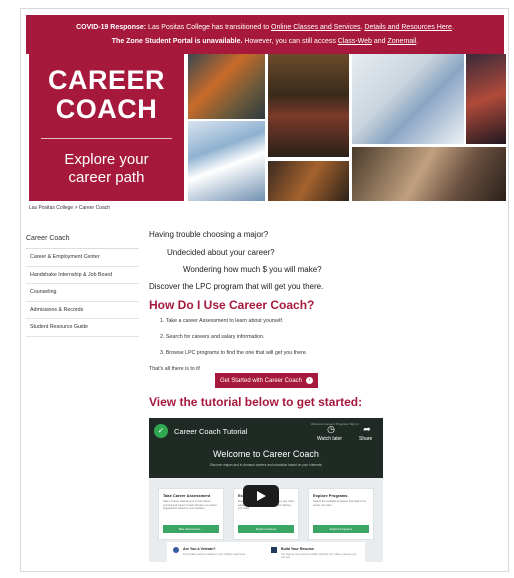  Describe the element at coordinates (331, 429) in the screenshot. I see `clock-icon: ◷` at that location.